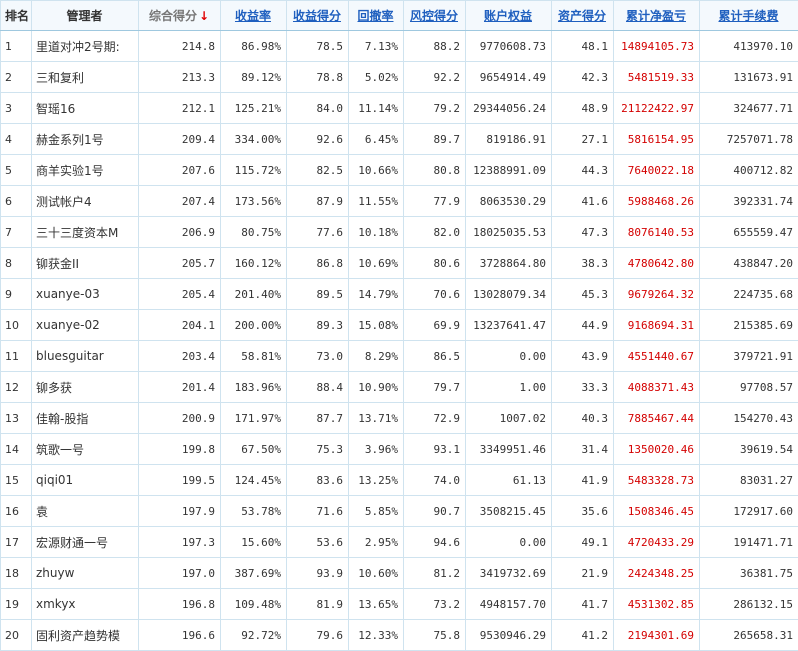  Describe the element at coordinates (318, 46) in the screenshot. I see `return-score-cell: 78.5` at that location.